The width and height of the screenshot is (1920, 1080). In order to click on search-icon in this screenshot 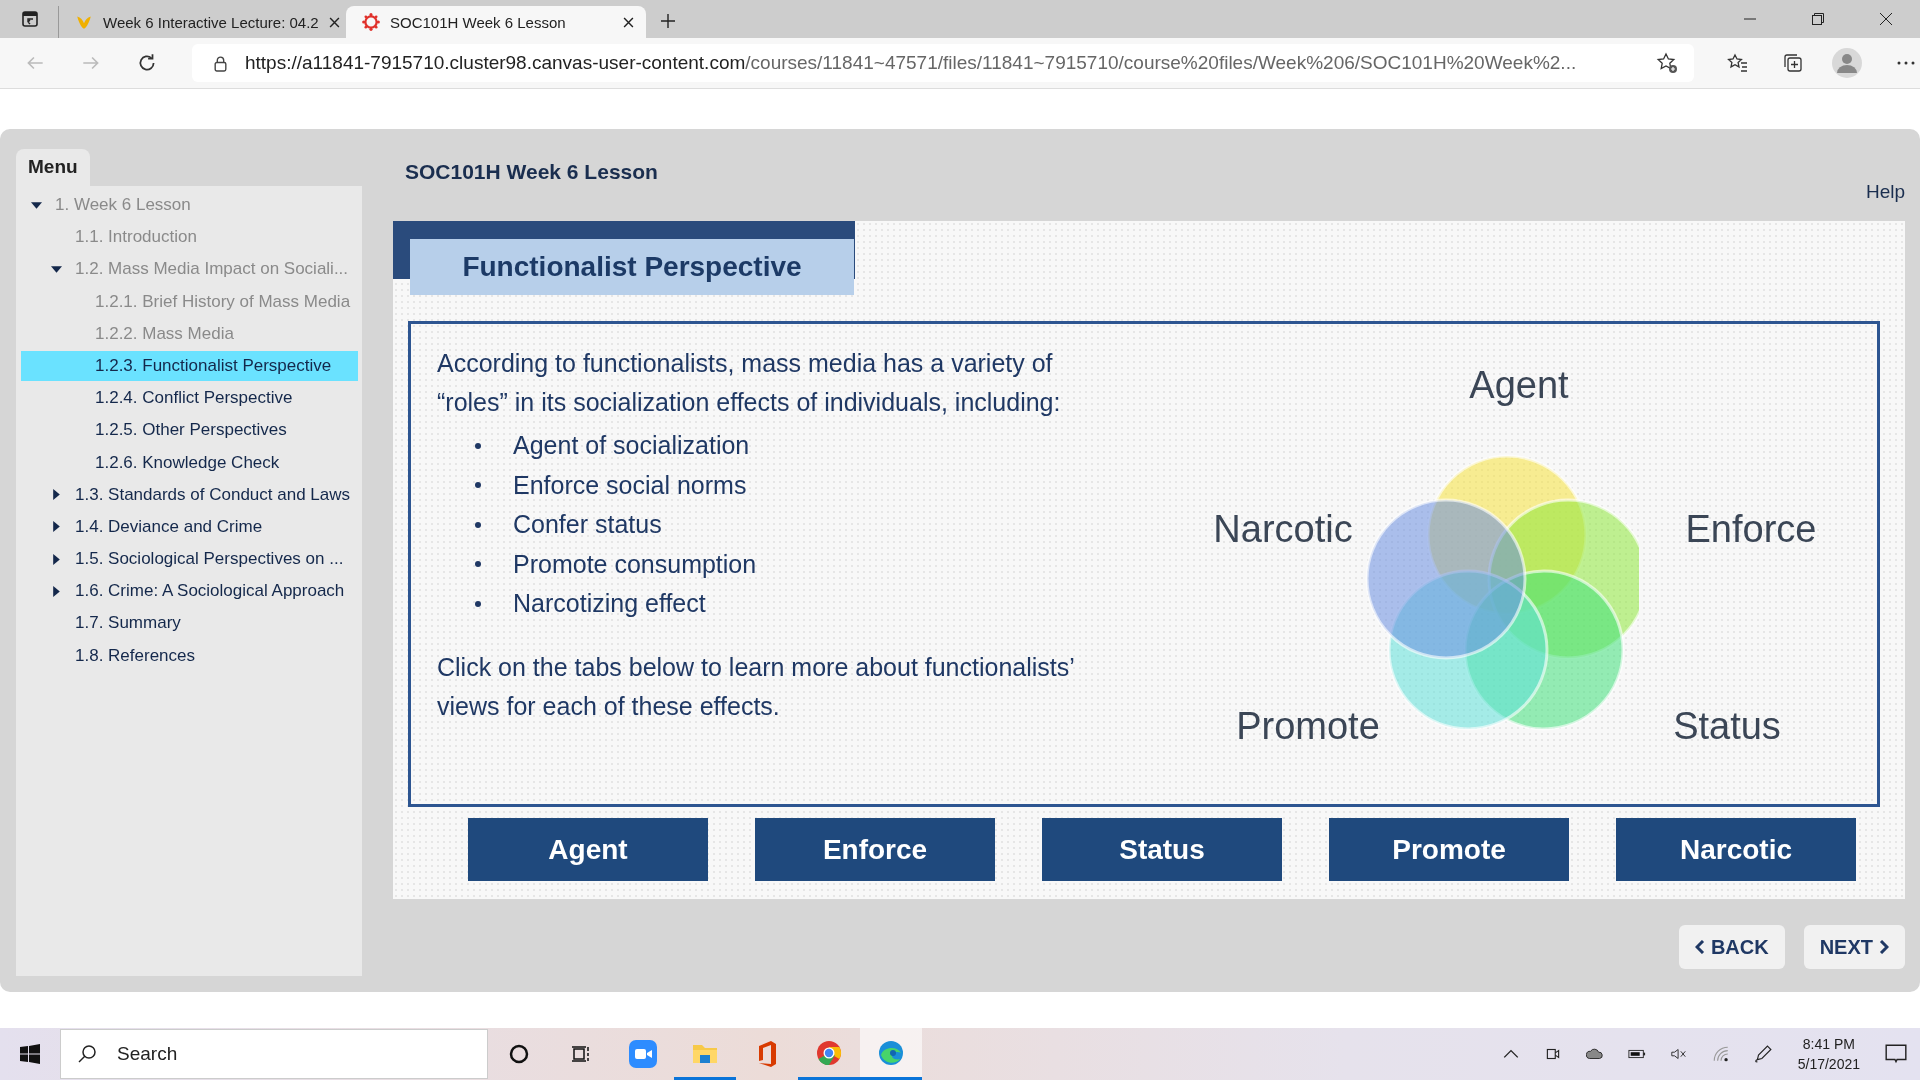, I will do `click(87, 1054)`.